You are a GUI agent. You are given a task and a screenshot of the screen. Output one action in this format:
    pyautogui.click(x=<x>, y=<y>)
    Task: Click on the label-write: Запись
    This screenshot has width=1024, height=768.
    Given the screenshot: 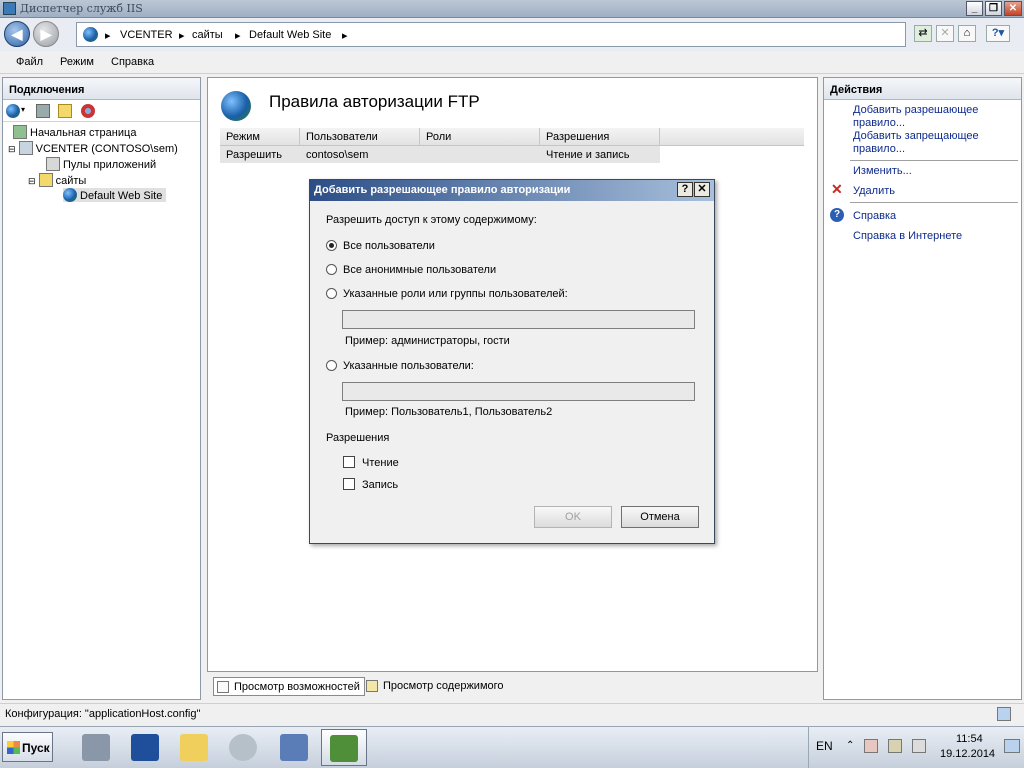 What is the action you would take?
    pyautogui.click(x=380, y=485)
    